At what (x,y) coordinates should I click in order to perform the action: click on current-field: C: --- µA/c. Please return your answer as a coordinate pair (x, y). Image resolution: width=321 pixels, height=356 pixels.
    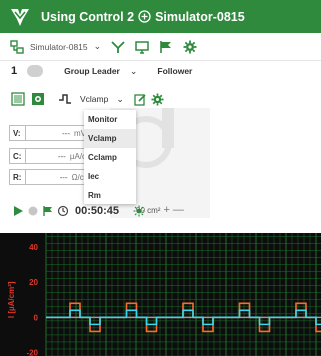
    Looking at the image, I should click on (49, 156).